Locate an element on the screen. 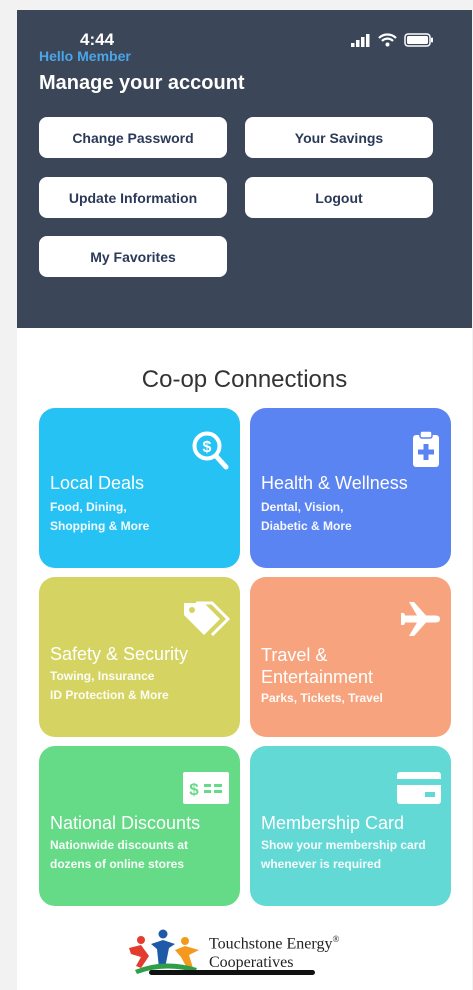 The image size is (473, 990). medical-clipboard-icon is located at coordinates (426, 448).